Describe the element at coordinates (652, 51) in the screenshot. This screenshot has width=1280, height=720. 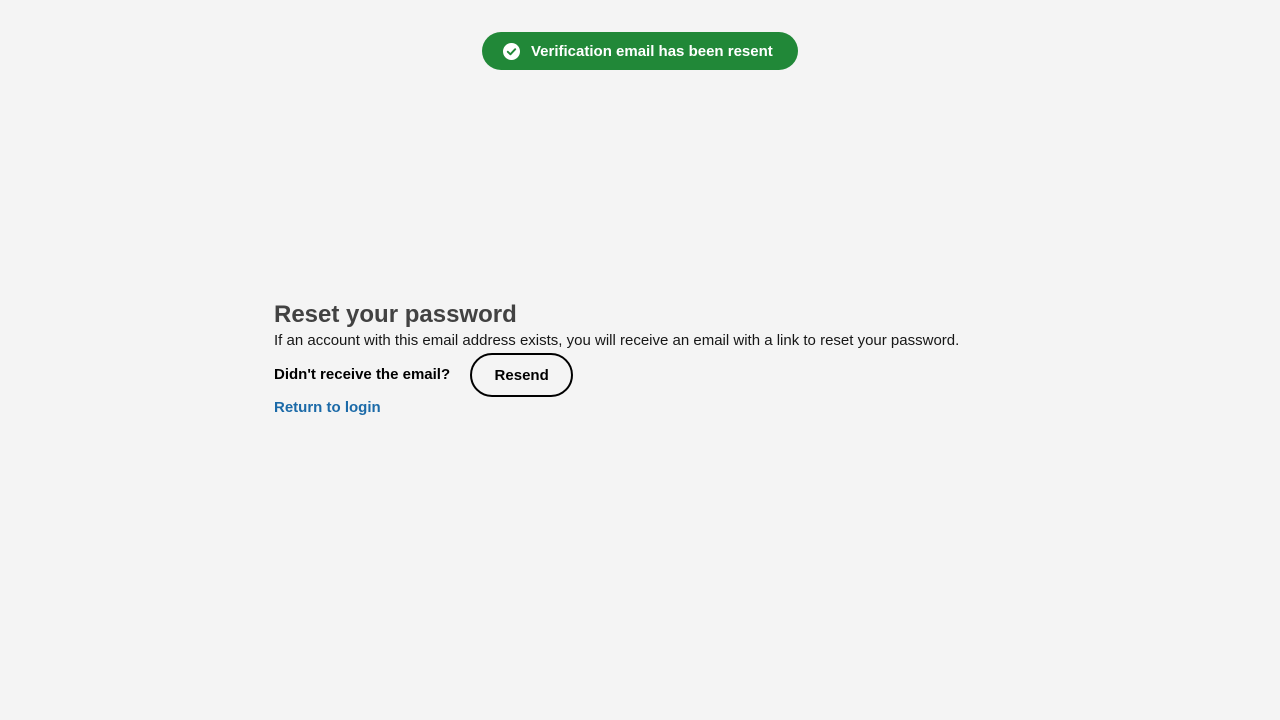
I see `toast-message: Verification email has been resent` at that location.